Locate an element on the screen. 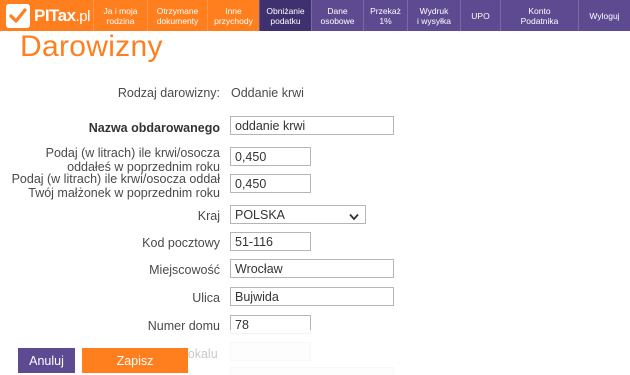  city-input: Wrocław is located at coordinates (312, 268).